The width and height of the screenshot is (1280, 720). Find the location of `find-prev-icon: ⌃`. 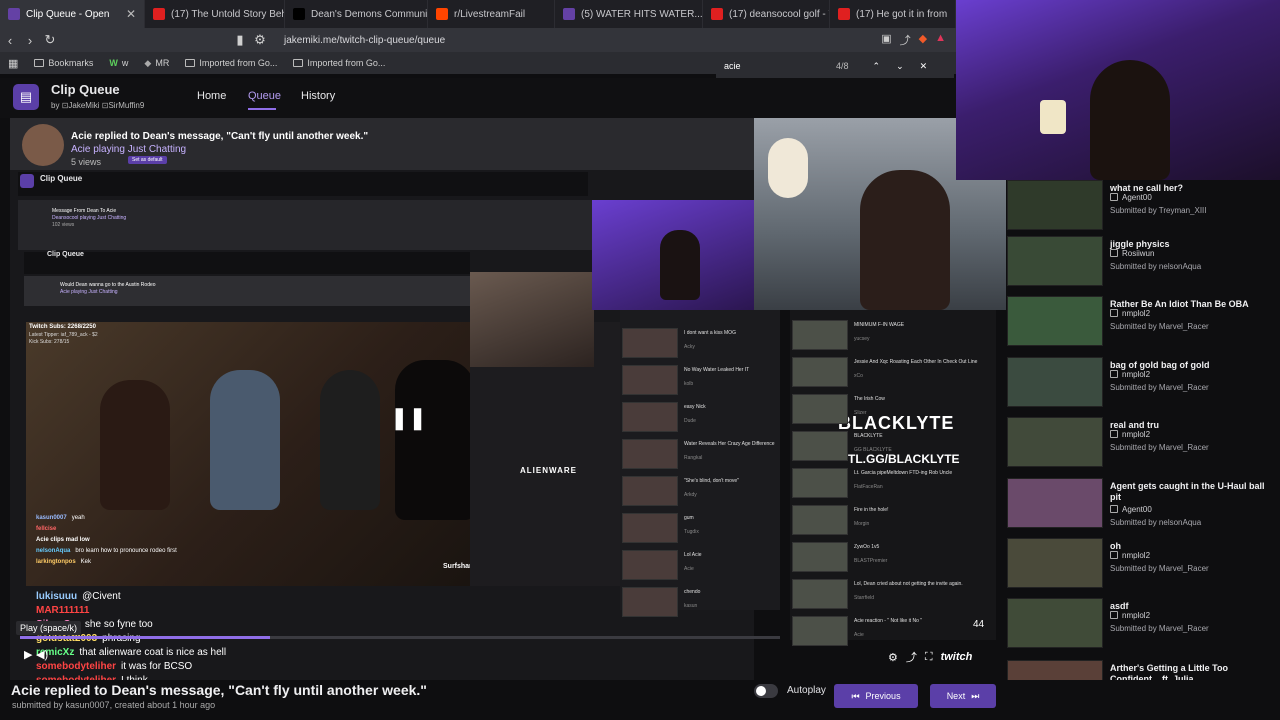

find-prev-icon: ⌃ is located at coordinates (877, 66).